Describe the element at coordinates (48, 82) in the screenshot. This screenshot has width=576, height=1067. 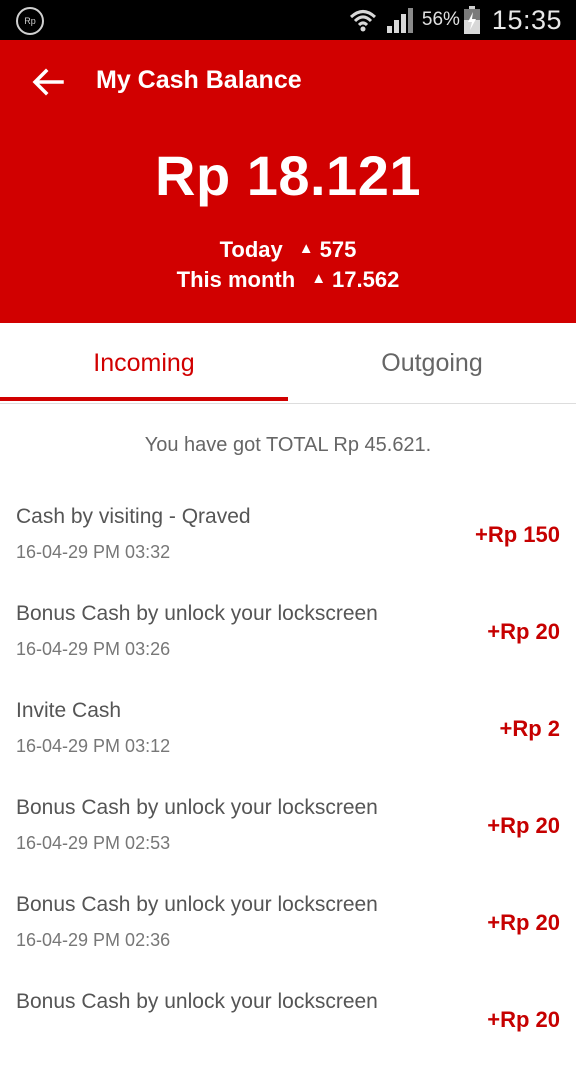
I see `back-arrow-icon` at that location.